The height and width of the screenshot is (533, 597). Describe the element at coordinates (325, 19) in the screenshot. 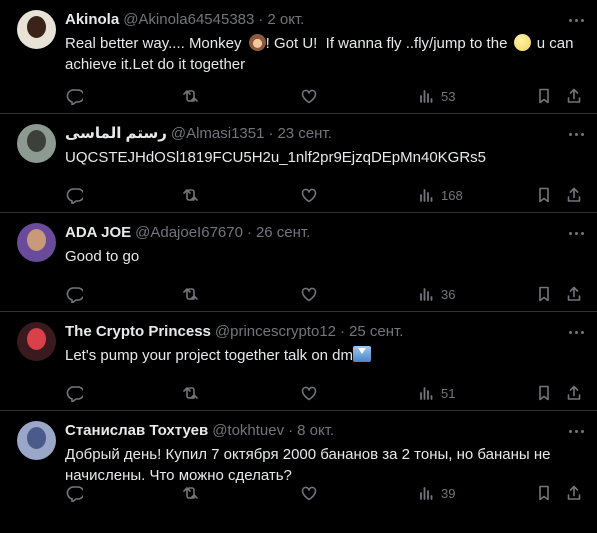

I see `tweet-header: Akinola @Akinola64545383 · 2 окт.` at that location.